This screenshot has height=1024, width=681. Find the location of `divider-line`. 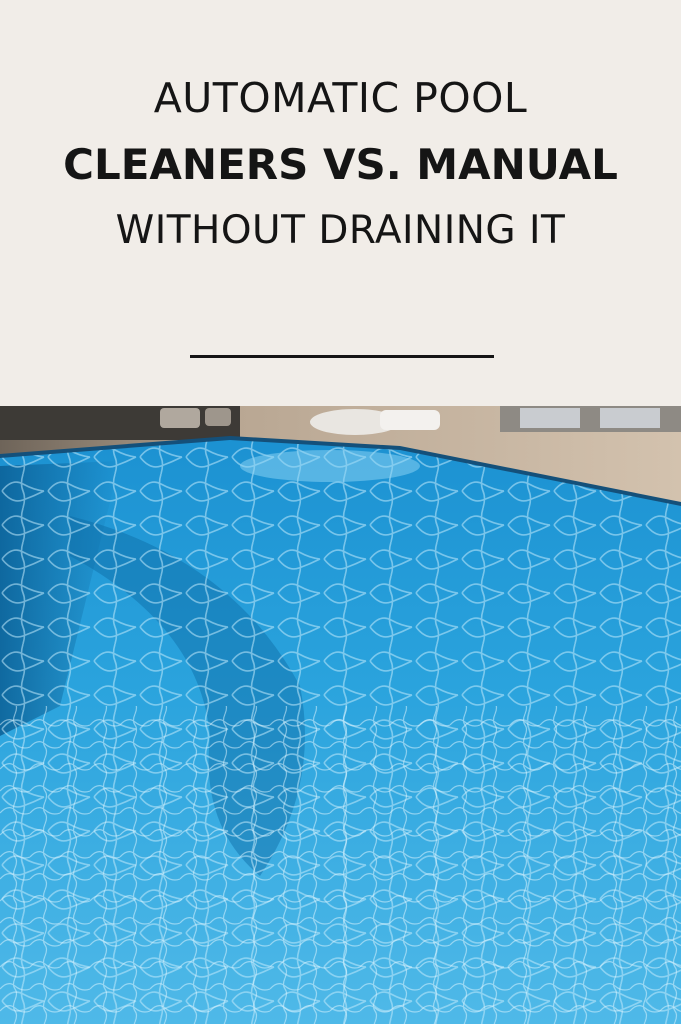

divider-line is located at coordinates (342, 356).